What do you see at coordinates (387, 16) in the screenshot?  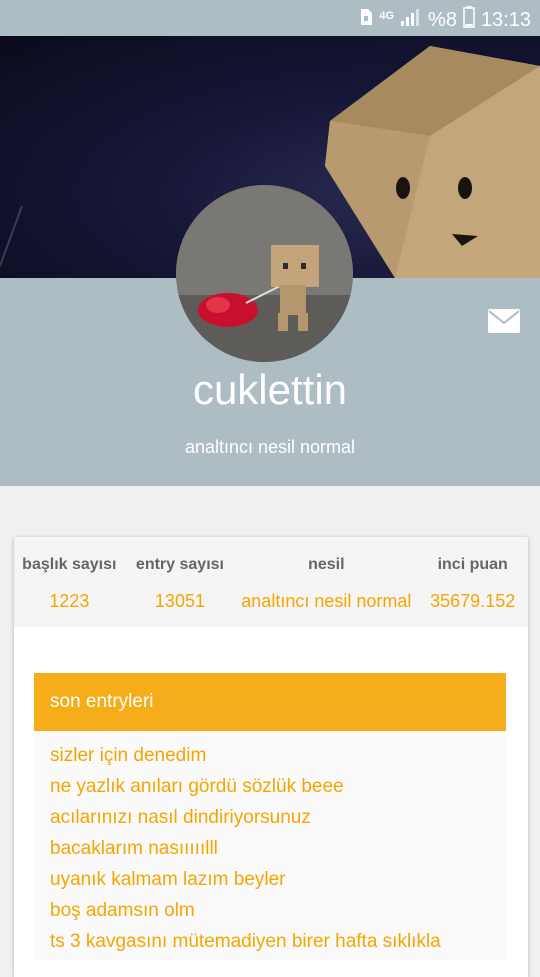 I see `network-type: 4G` at bounding box center [387, 16].